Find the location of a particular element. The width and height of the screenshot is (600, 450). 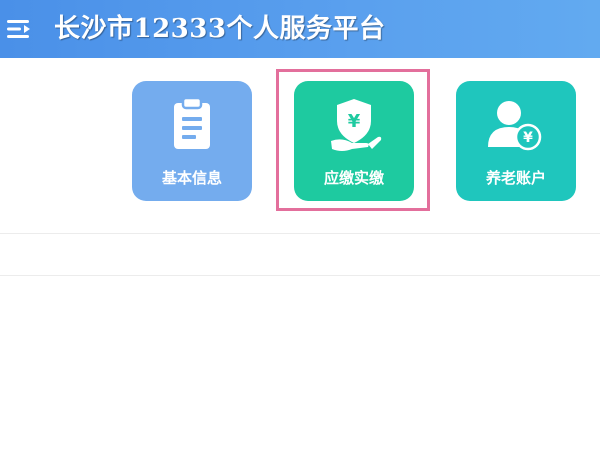

menu-icon is located at coordinates (18, 29).